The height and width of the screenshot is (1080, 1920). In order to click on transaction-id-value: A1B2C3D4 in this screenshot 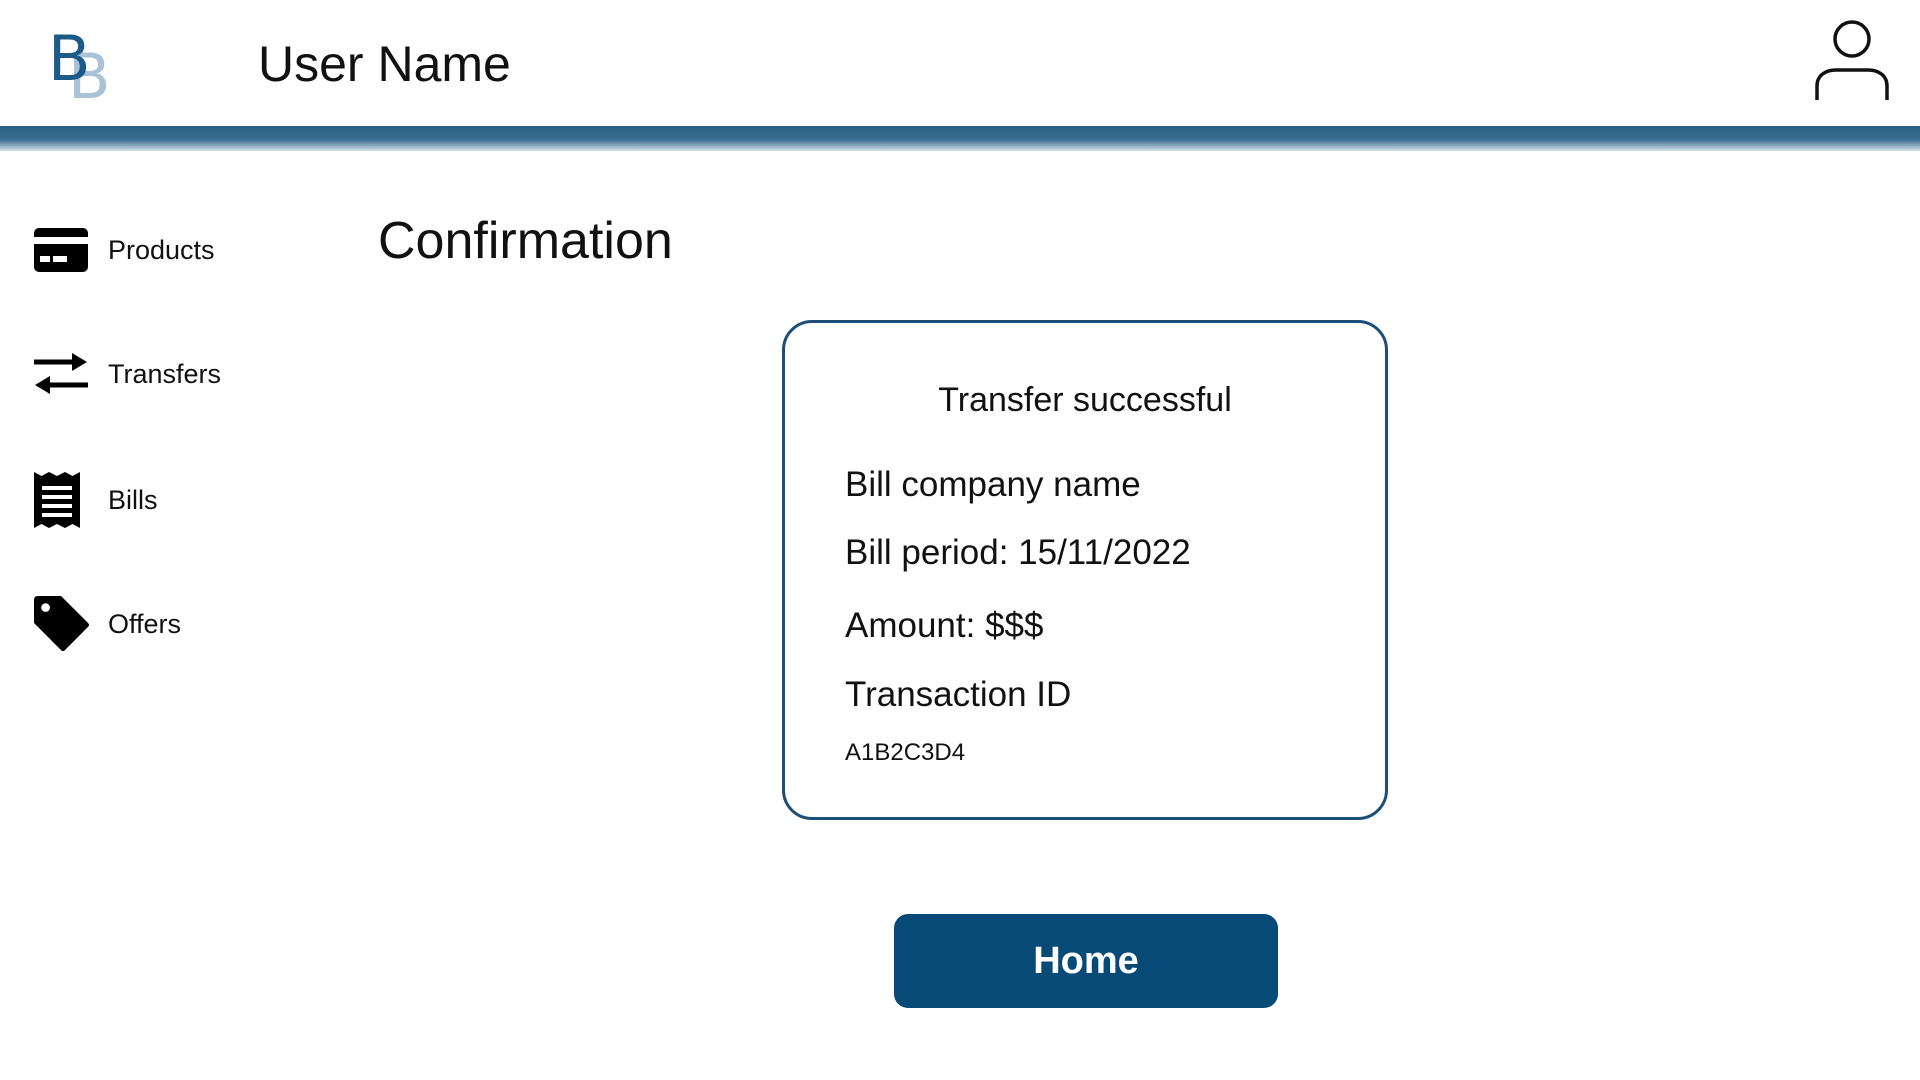, I will do `click(905, 752)`.